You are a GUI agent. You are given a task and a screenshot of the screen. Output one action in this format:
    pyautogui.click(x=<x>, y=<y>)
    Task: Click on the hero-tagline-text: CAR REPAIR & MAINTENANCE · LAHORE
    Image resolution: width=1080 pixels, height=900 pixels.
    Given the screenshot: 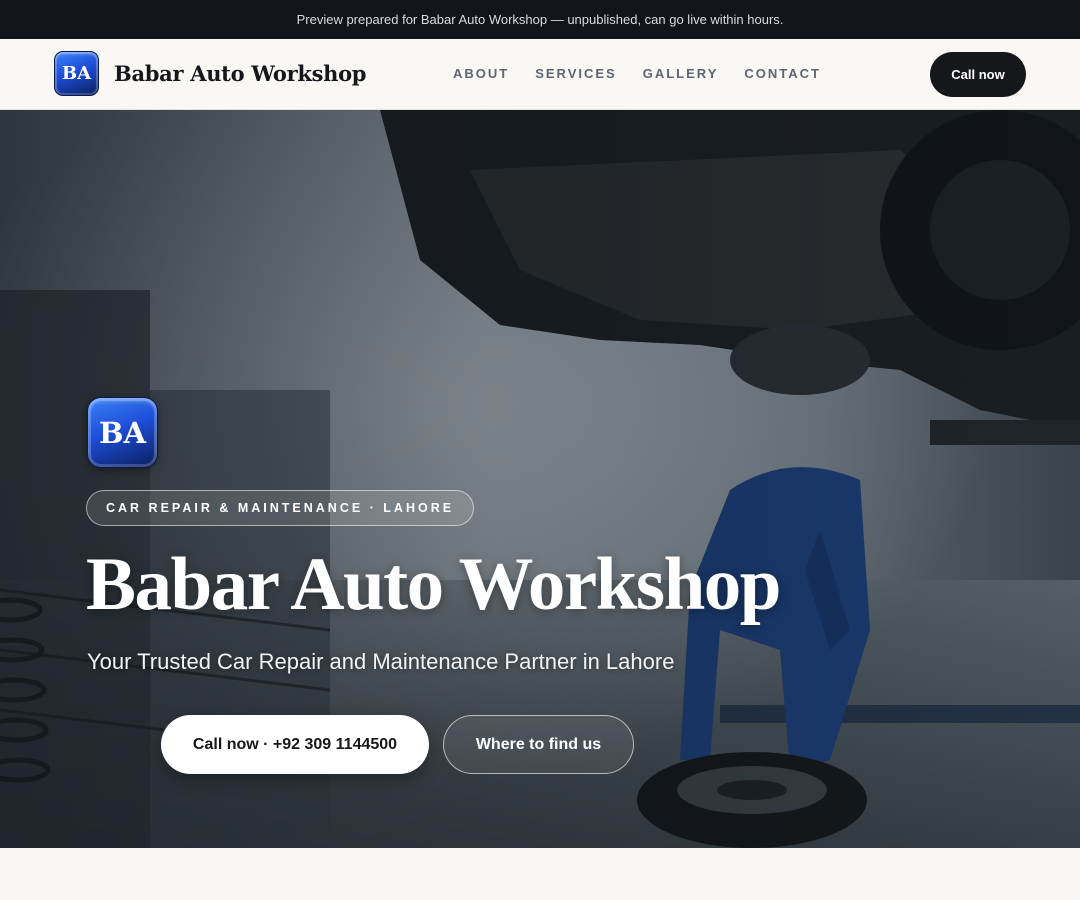 What is the action you would take?
    pyautogui.click(x=280, y=508)
    